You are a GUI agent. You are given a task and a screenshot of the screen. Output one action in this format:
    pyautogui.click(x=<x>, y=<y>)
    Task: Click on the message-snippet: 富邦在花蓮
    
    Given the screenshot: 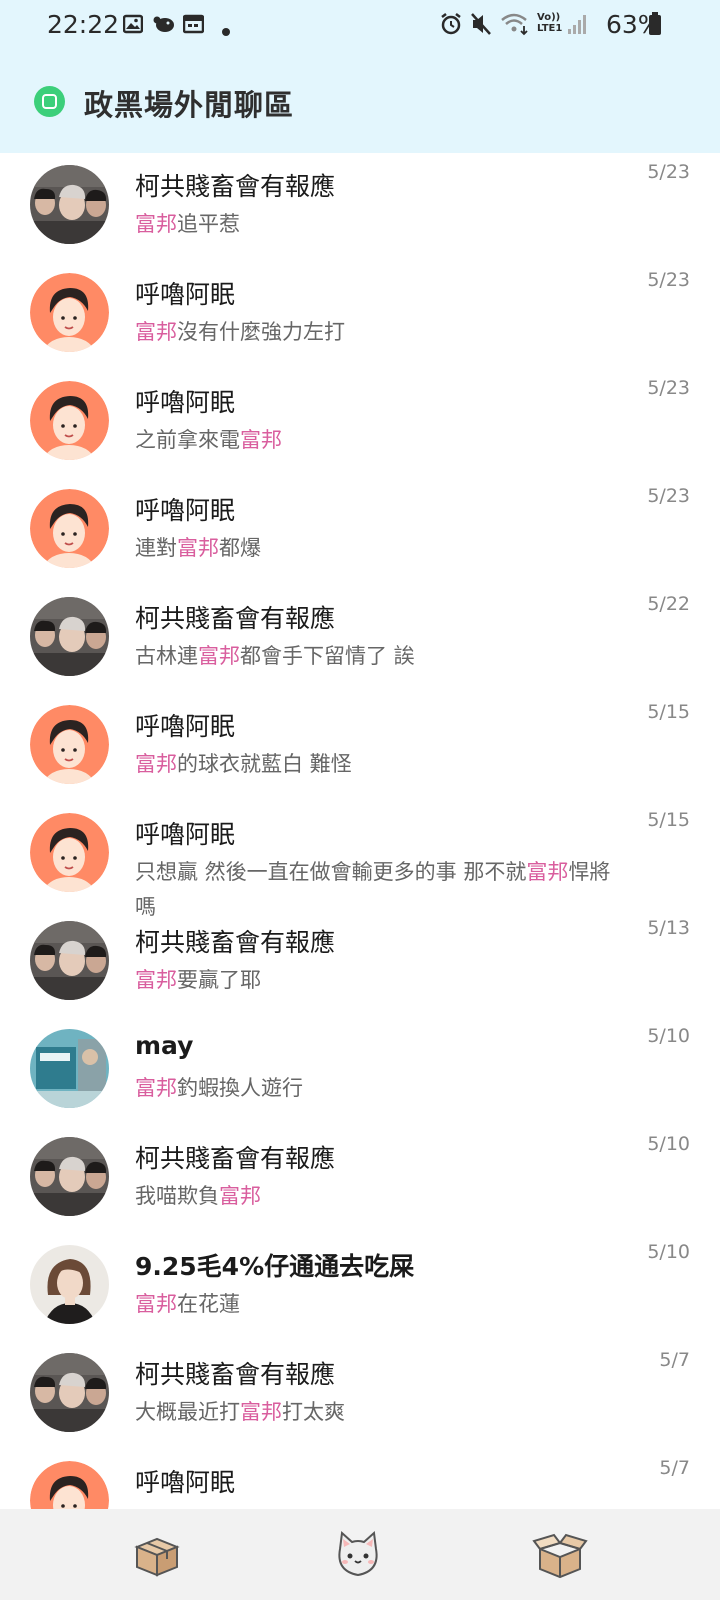 What is the action you would take?
    pyautogui.click(x=375, y=1304)
    